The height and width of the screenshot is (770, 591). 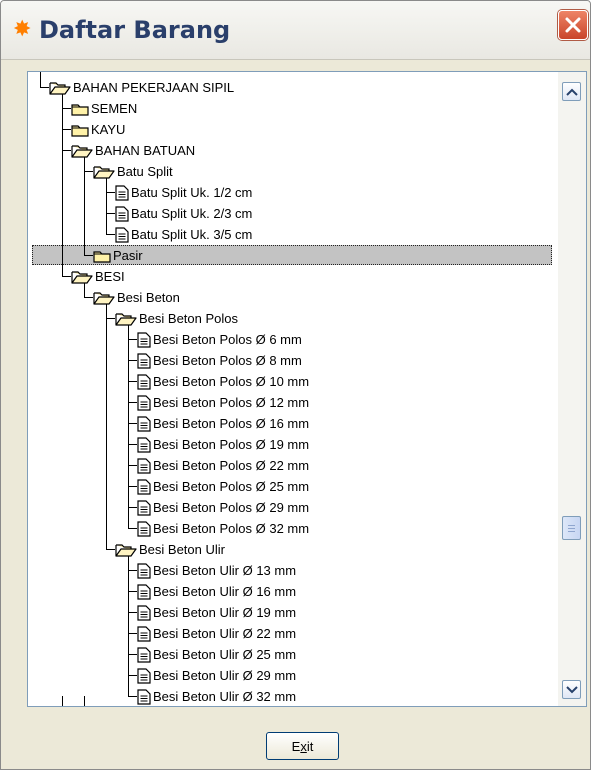 I want to click on tree-folder: Batu Split, so click(x=133, y=171).